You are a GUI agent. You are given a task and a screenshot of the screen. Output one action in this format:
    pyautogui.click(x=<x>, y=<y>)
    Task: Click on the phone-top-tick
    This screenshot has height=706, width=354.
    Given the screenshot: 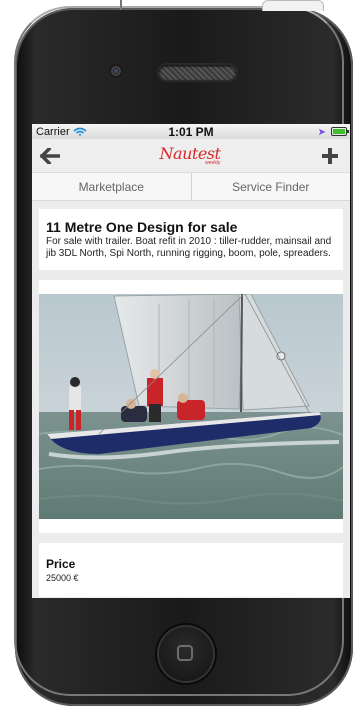 What is the action you would take?
    pyautogui.click(x=121, y=5)
    